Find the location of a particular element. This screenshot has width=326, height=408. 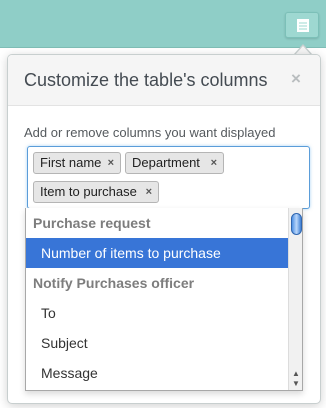

tag-label: Item to purchase is located at coordinates (88, 191).